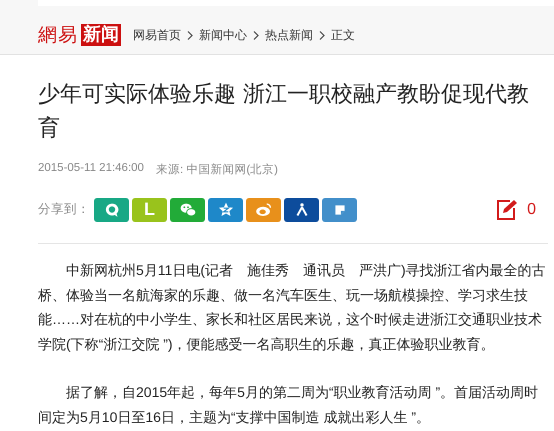 The width and height of the screenshot is (554, 431). What do you see at coordinates (289, 404) in the screenshot?
I see `article-paragraph: 据了解，自2015年起，每年5月的第二周为“职业教育活动周 ”。首届活动周时间定为5月10日至16日，主题为“支撑中国制造 成就出彩人生 ”。` at bounding box center [289, 404].